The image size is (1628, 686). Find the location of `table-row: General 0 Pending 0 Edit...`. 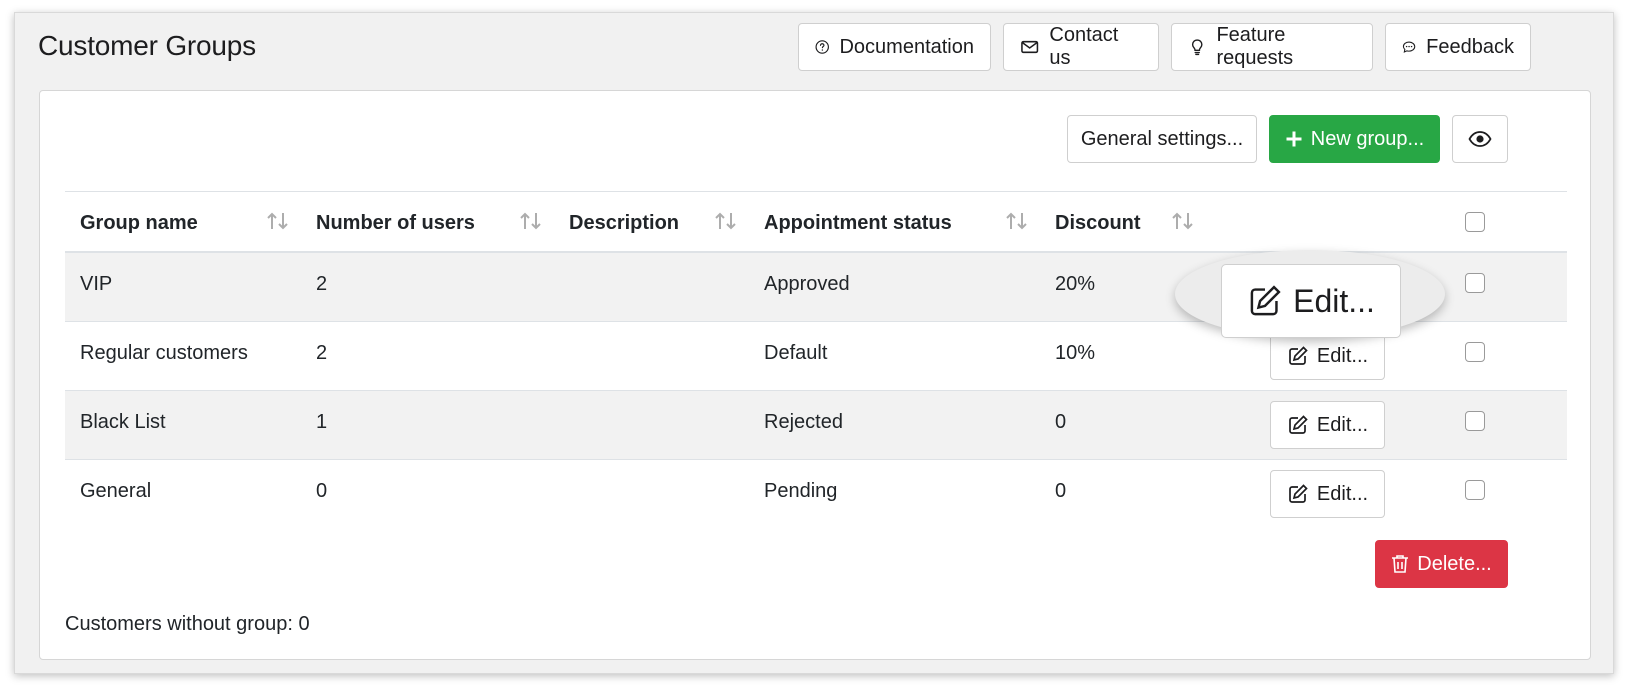

table-row: General 0 Pending 0 Edit... is located at coordinates (816, 494).